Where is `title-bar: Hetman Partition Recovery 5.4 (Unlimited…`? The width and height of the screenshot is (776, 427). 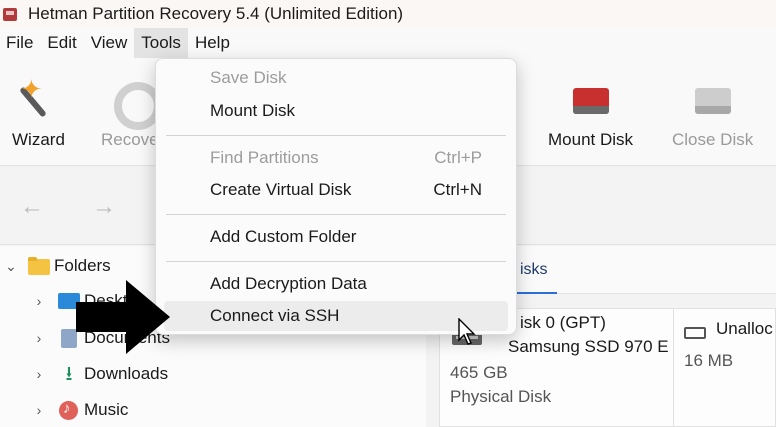 title-bar: Hetman Partition Recovery 5.4 (Unlimited… is located at coordinates (388, 14).